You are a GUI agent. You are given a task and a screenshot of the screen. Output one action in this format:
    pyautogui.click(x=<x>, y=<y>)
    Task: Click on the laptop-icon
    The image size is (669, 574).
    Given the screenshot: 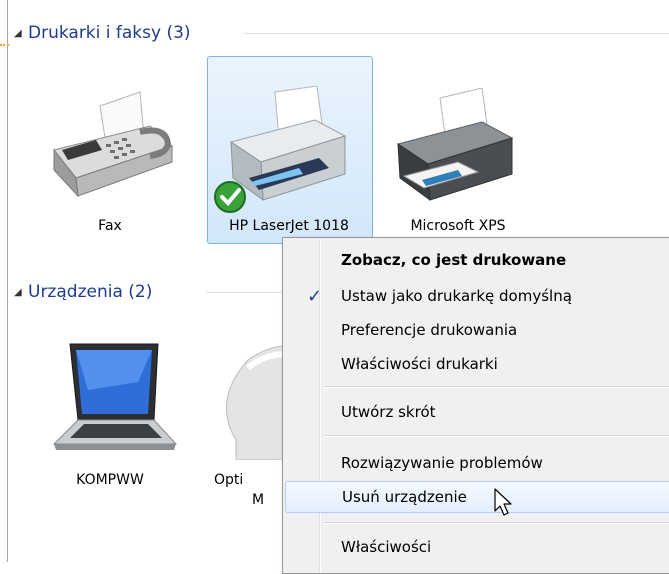 What is the action you would take?
    pyautogui.click(x=115, y=396)
    